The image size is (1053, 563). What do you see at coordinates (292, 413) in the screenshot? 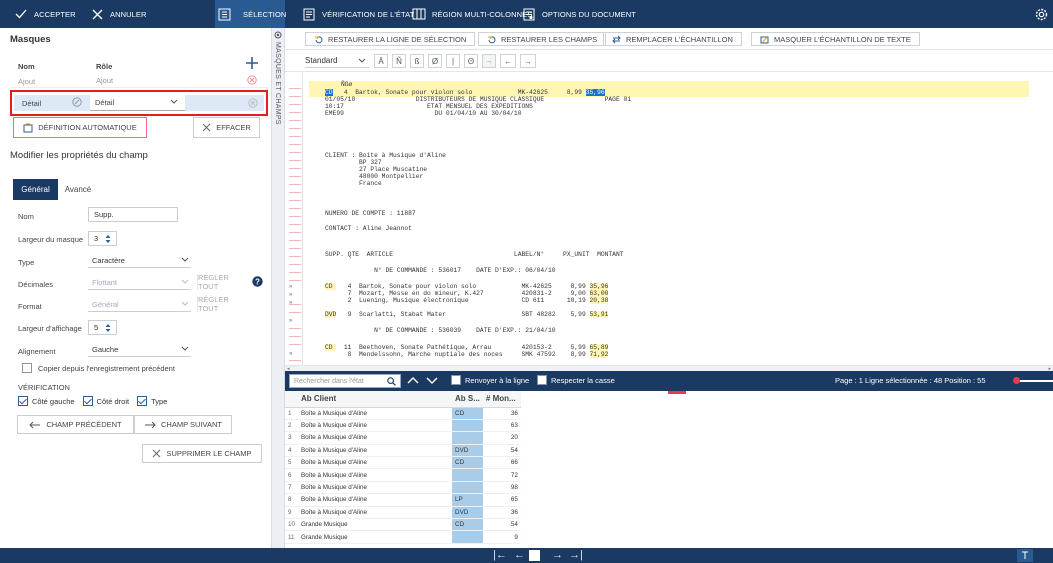
I see `table-cell-n: 1` at bounding box center [292, 413].